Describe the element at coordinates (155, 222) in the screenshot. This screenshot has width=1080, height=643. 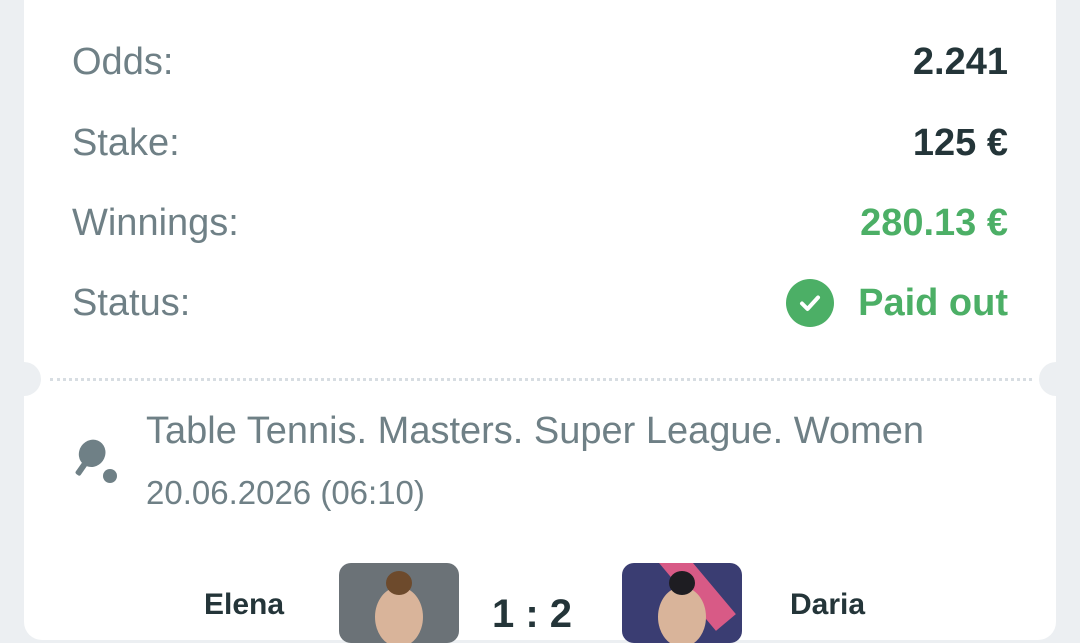
I see `winnings-label: Winnings:` at that location.